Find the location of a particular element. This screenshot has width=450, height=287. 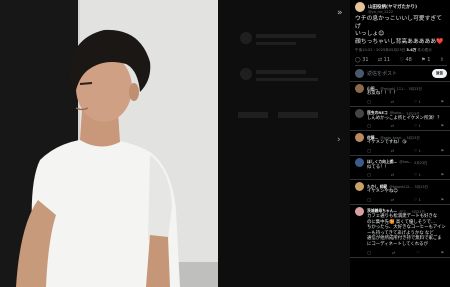

reply-submit-button: 返信 is located at coordinates (439, 73).